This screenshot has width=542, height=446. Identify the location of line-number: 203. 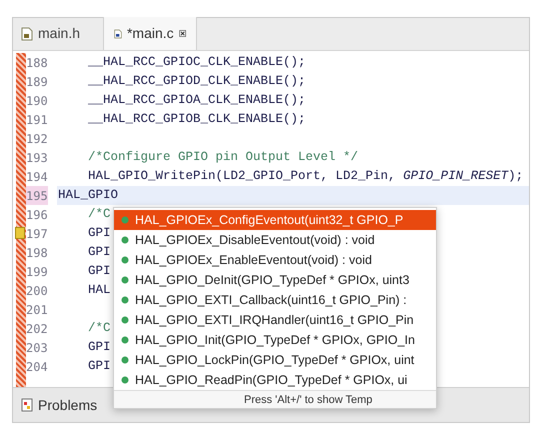
(37, 348).